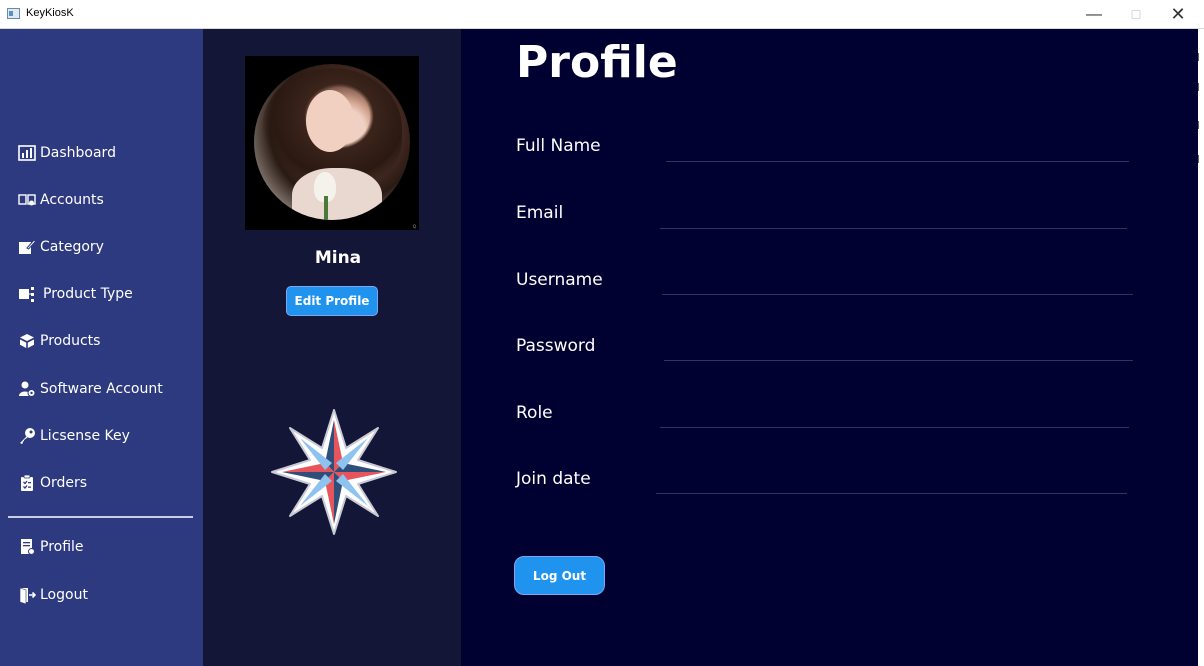 The height and width of the screenshot is (666, 1204). Describe the element at coordinates (72, 247) in the screenshot. I see `sidebar-item-label: Category` at that location.